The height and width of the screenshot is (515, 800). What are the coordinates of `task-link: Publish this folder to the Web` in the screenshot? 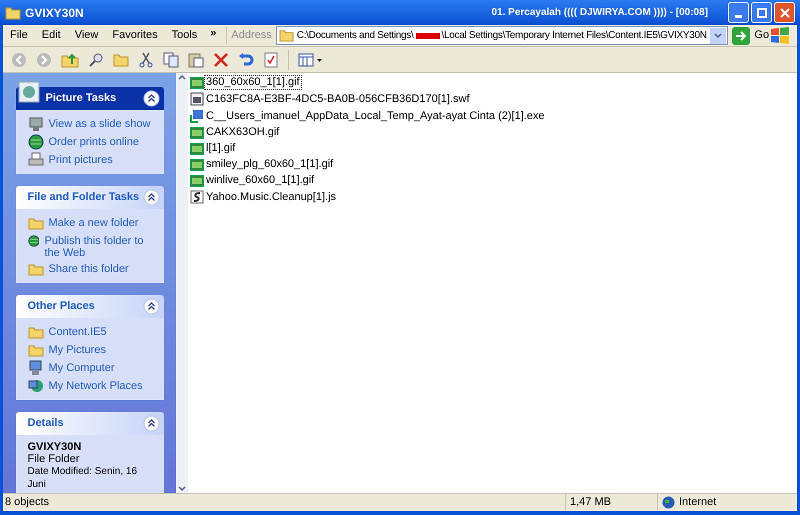 It's located at (98, 246).